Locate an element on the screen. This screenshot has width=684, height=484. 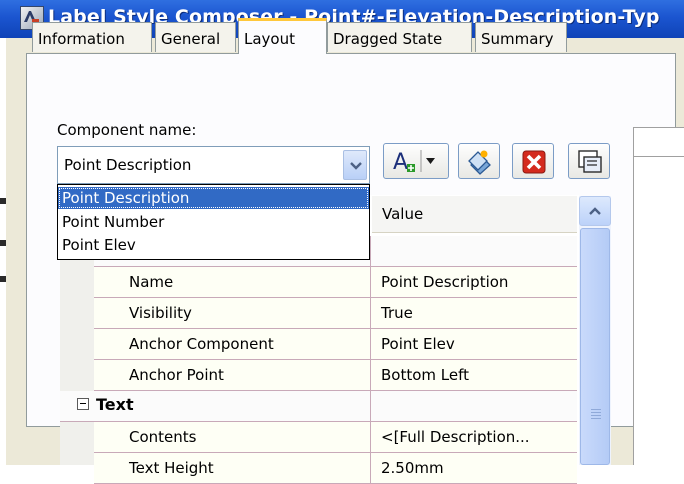
tab-information: Information is located at coordinates (92, 37).